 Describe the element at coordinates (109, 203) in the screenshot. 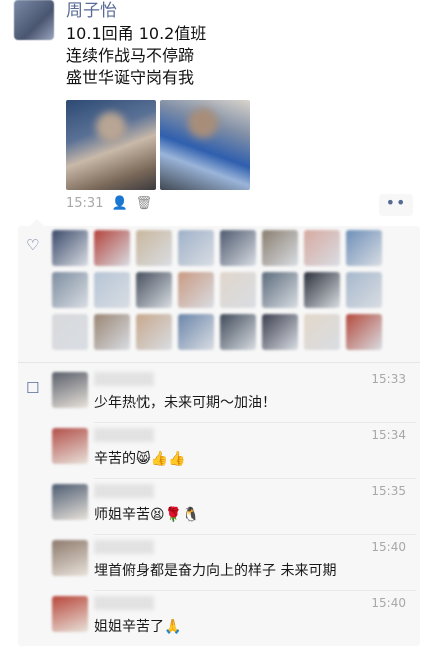

I see `post-meta: 15:31 👤 🗑` at that location.